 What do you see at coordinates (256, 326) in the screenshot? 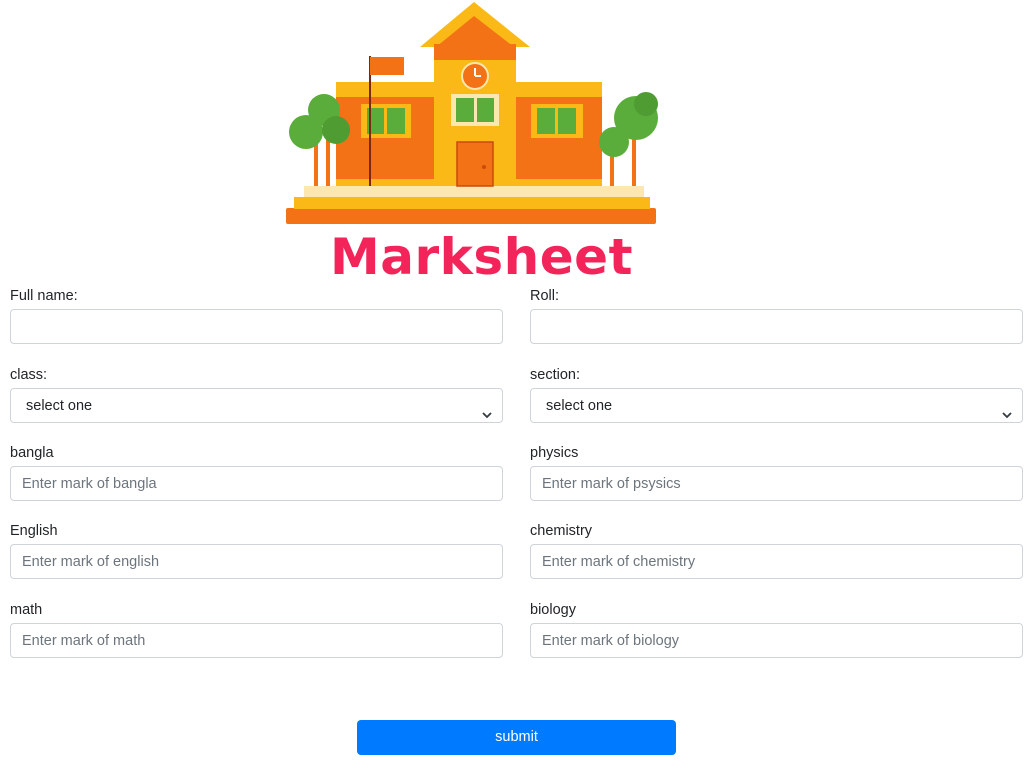
I see `full-name-input` at bounding box center [256, 326].